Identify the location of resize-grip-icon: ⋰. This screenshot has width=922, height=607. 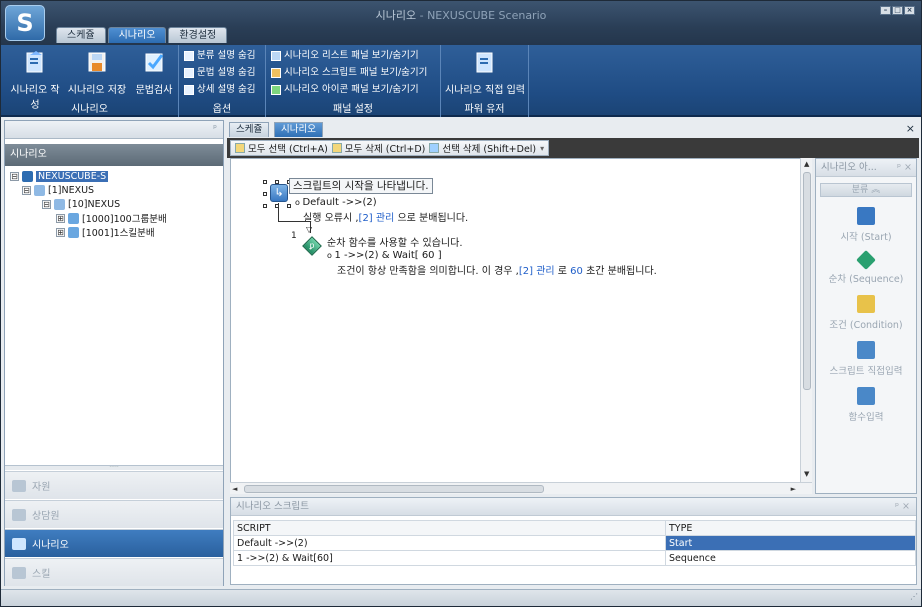
(914, 596).